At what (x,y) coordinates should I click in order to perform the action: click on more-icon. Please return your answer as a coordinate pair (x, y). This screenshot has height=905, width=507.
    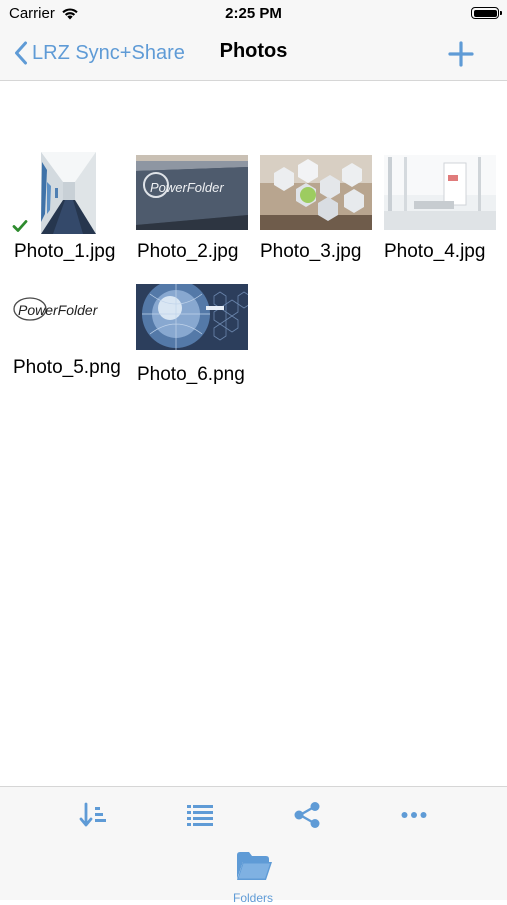
    Looking at the image, I should click on (414, 815).